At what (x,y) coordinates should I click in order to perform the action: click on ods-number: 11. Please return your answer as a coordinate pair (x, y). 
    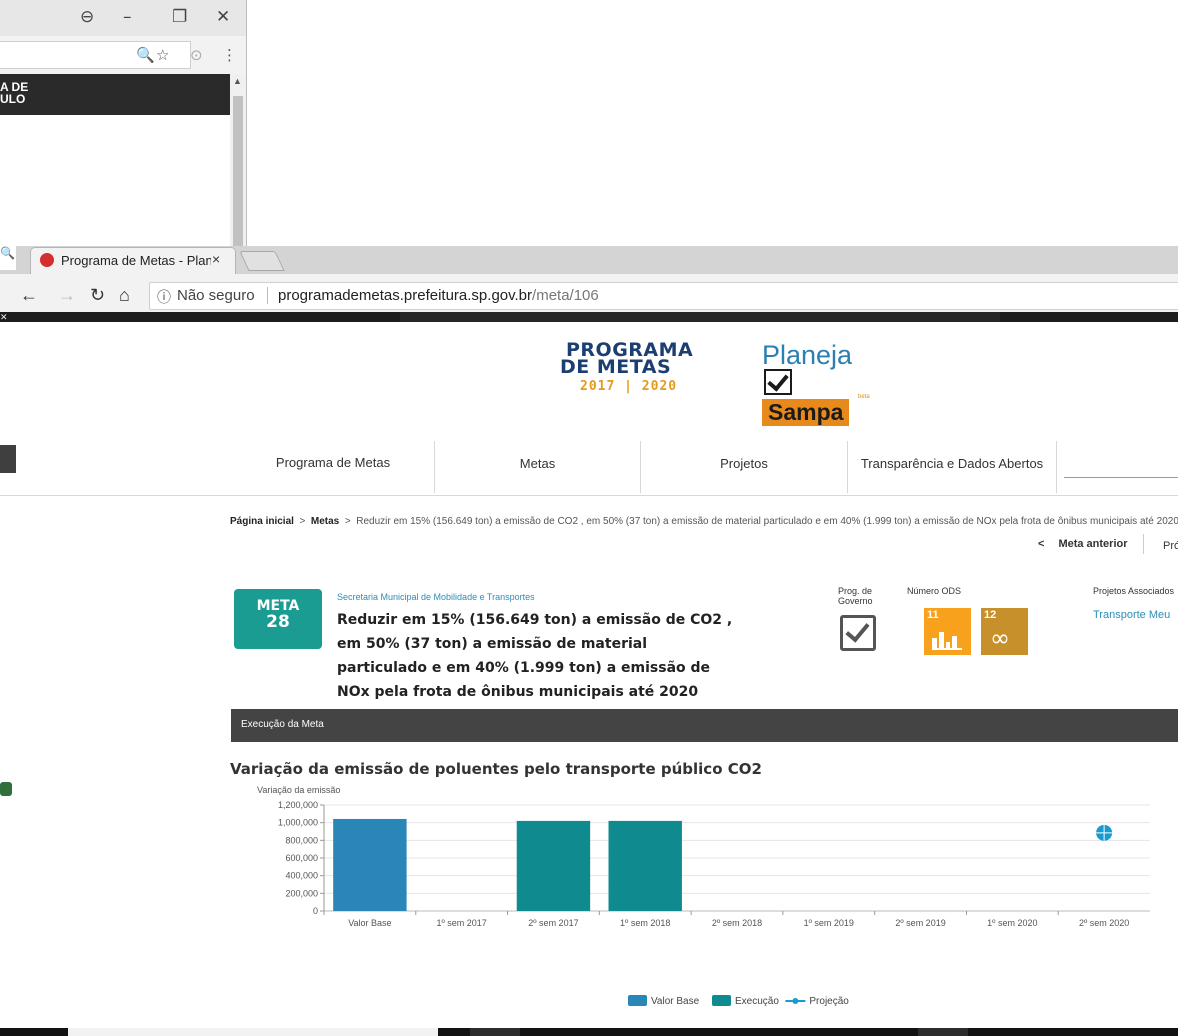
    Looking at the image, I should click on (933, 615).